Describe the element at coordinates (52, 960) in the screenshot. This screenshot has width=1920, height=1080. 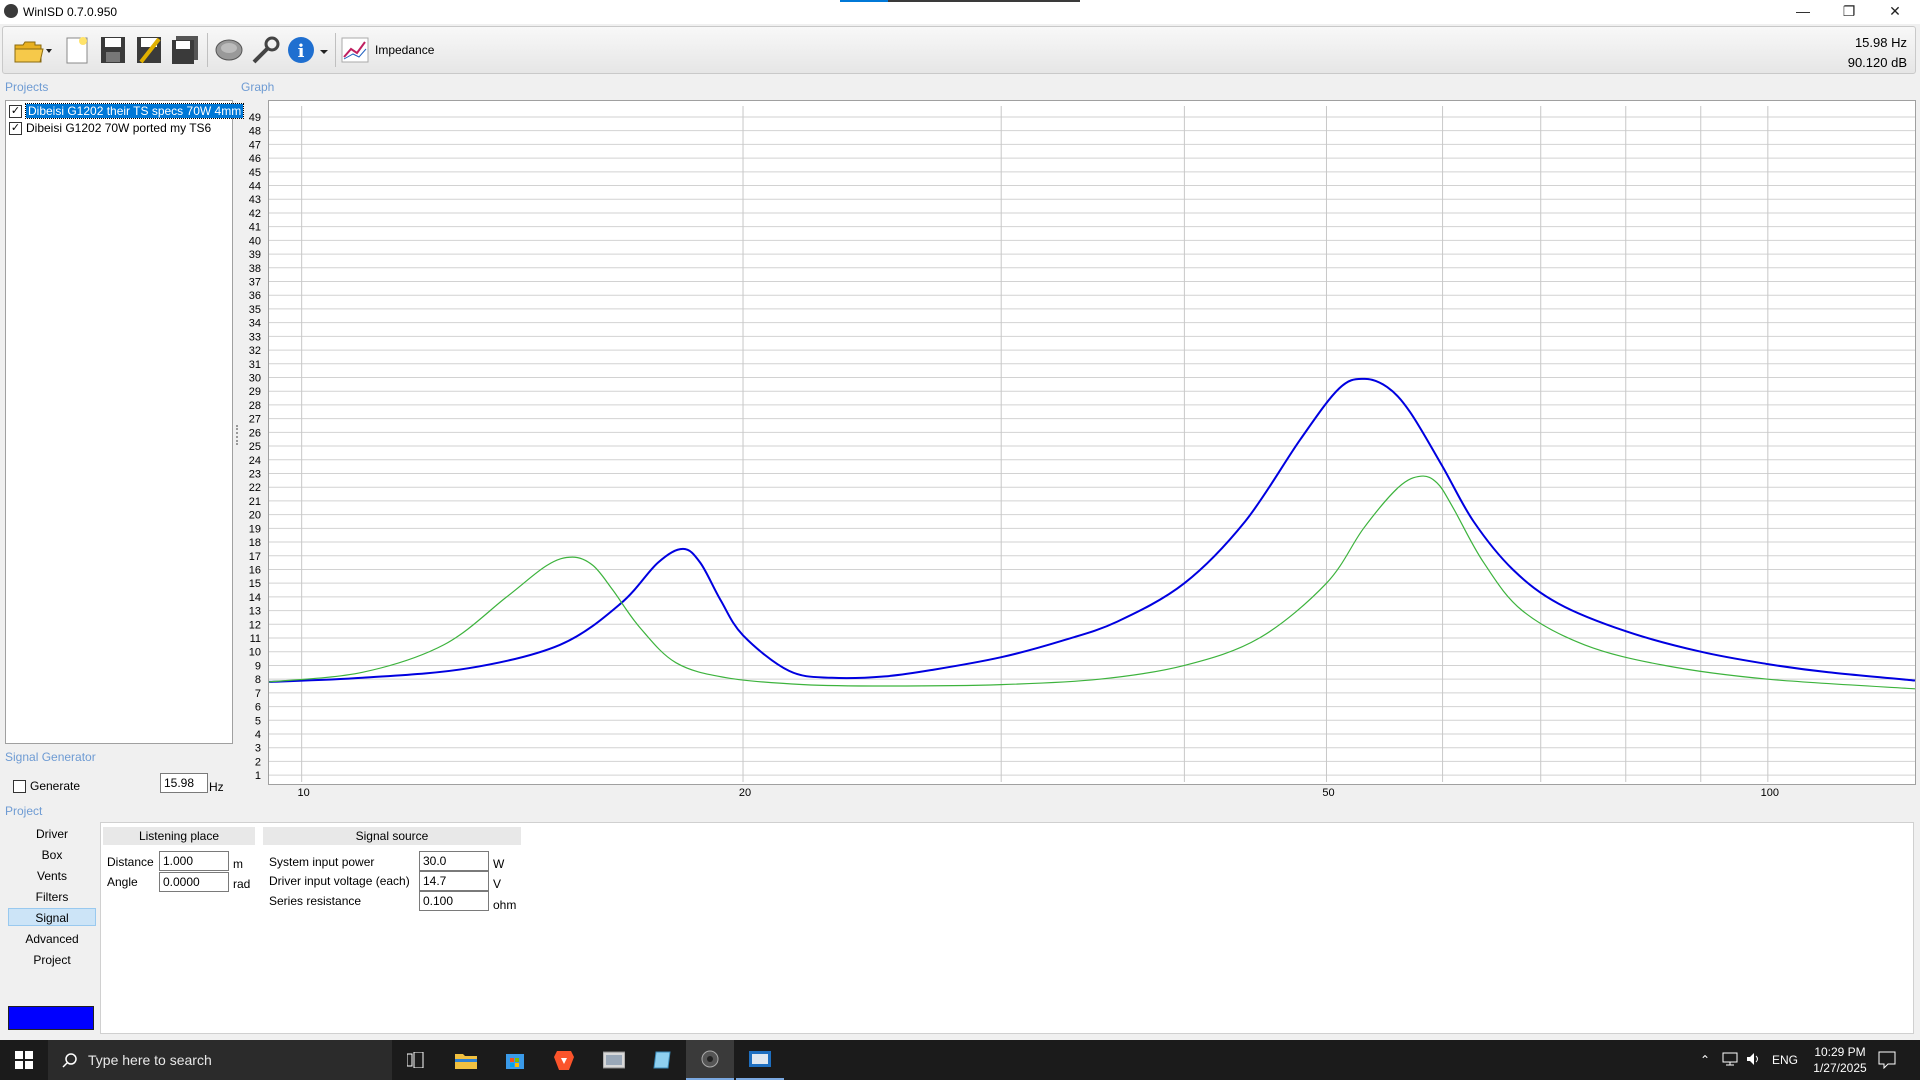
I see `nav-project: Project` at that location.